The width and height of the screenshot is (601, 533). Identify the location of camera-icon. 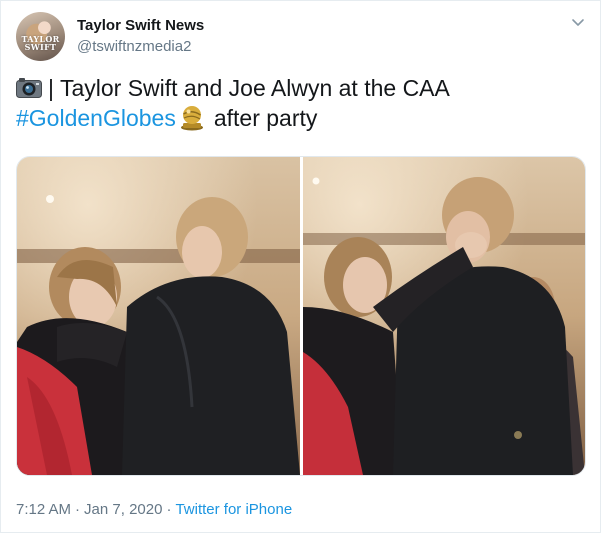
(29, 88).